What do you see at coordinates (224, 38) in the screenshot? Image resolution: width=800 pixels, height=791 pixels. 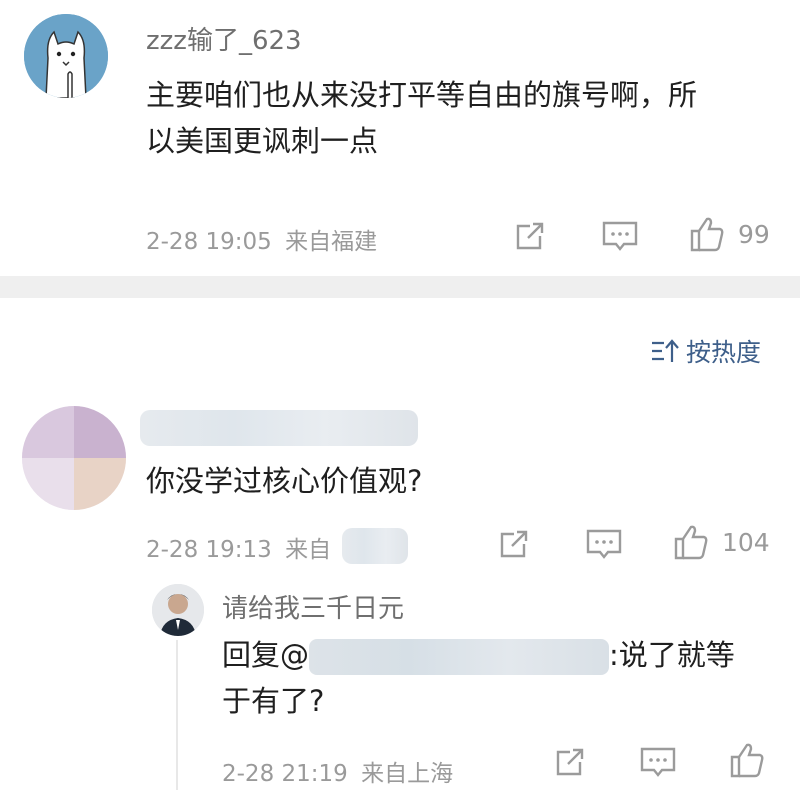 I see `comment-username: zzz输了_623` at bounding box center [224, 38].